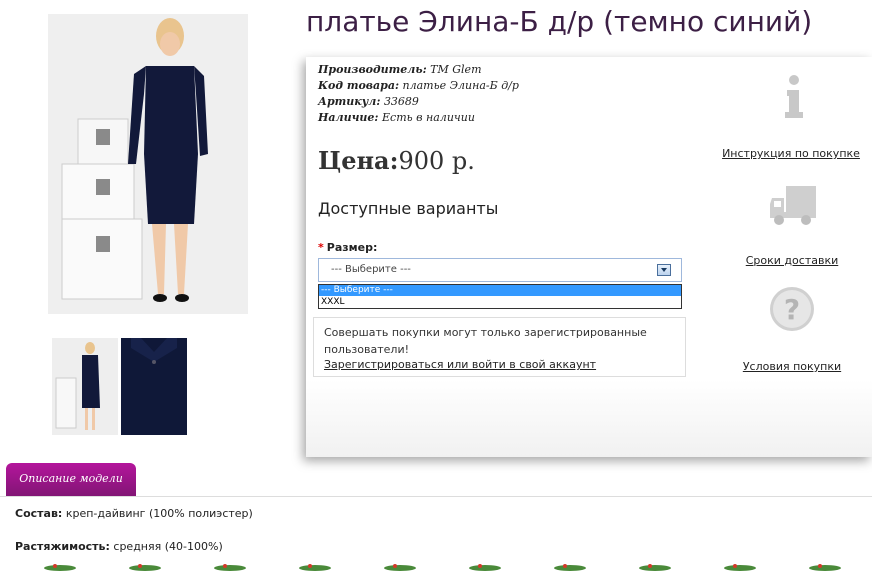 The width and height of the screenshot is (872, 575). I want to click on manufacturer-value: TM Glem, so click(455, 69).